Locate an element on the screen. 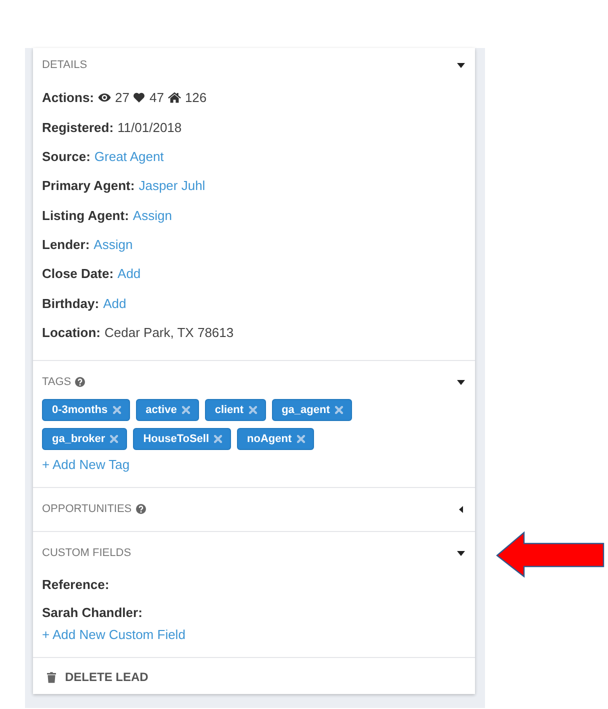 This screenshot has width=608, height=709. section-title: TAGS is located at coordinates (57, 382).